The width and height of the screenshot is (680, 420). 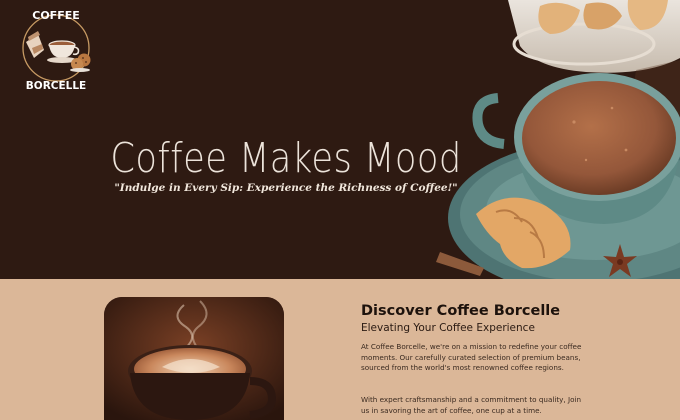 I want to click on about-title: Discover Coffee Borcelle, so click(x=461, y=311).